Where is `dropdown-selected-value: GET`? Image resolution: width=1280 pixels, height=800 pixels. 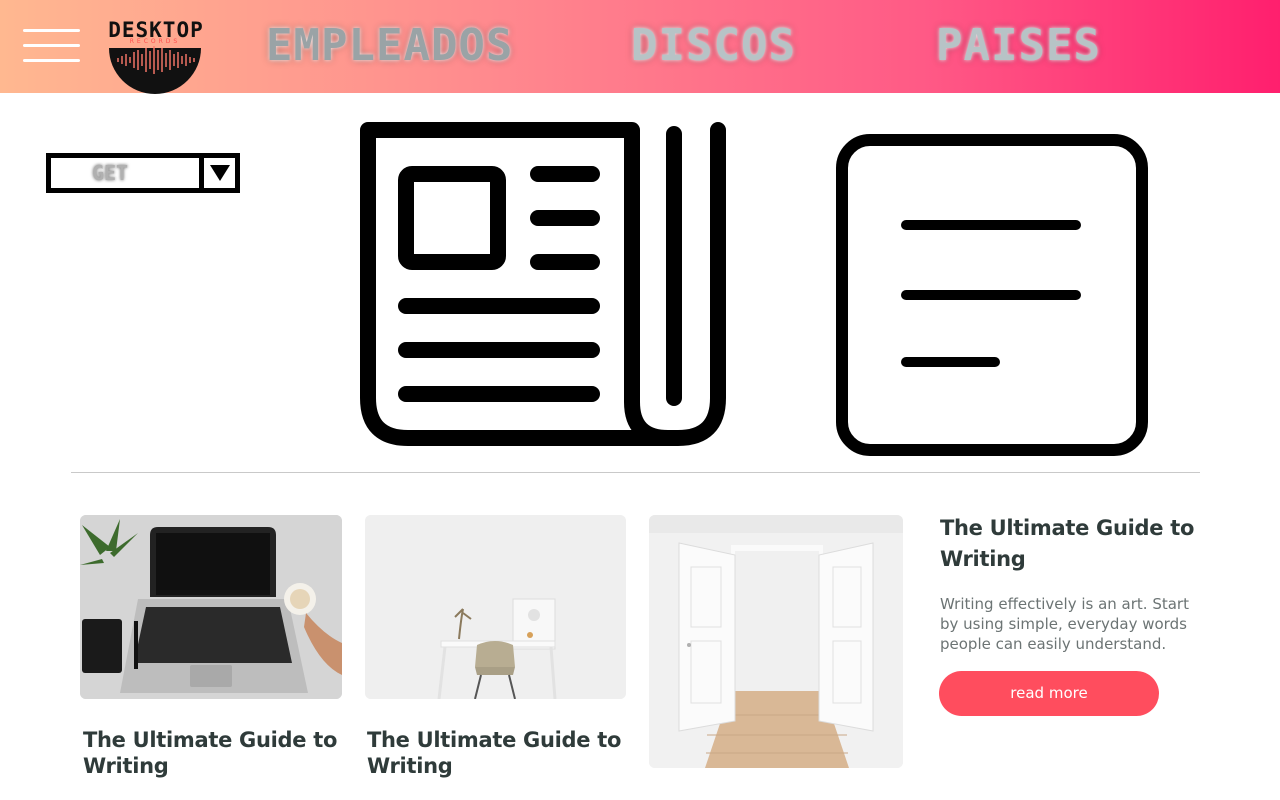 dropdown-selected-value: GET is located at coordinates (110, 173).